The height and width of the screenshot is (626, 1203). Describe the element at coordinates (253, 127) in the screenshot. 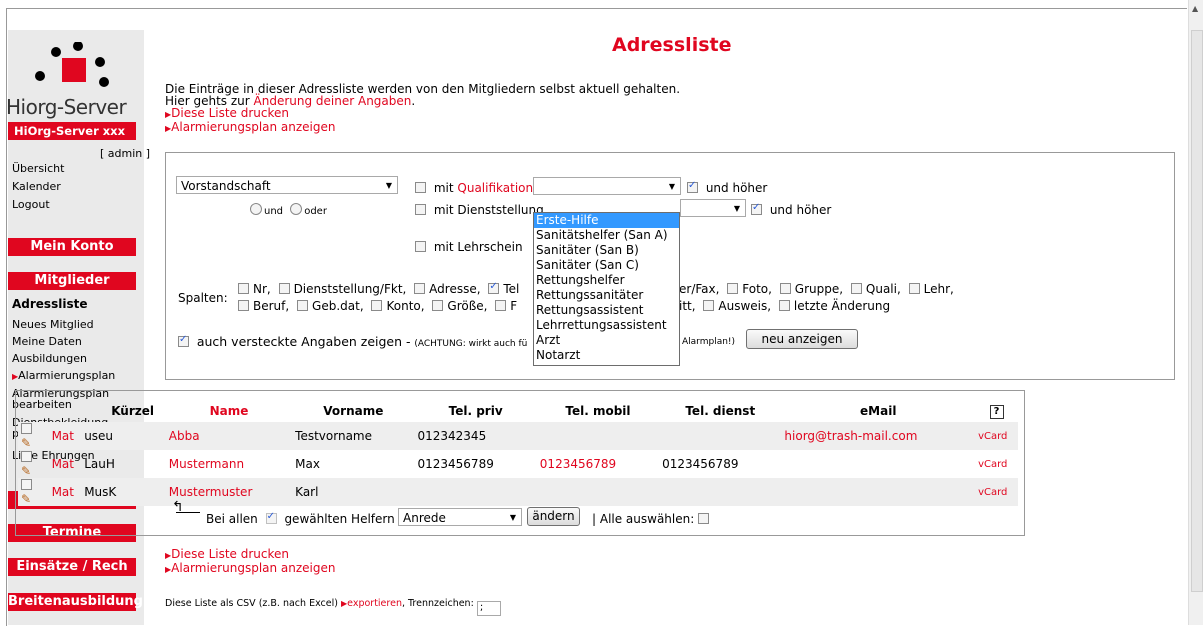

I see `alarm-link: Alarmierungsplan anzeigen` at that location.